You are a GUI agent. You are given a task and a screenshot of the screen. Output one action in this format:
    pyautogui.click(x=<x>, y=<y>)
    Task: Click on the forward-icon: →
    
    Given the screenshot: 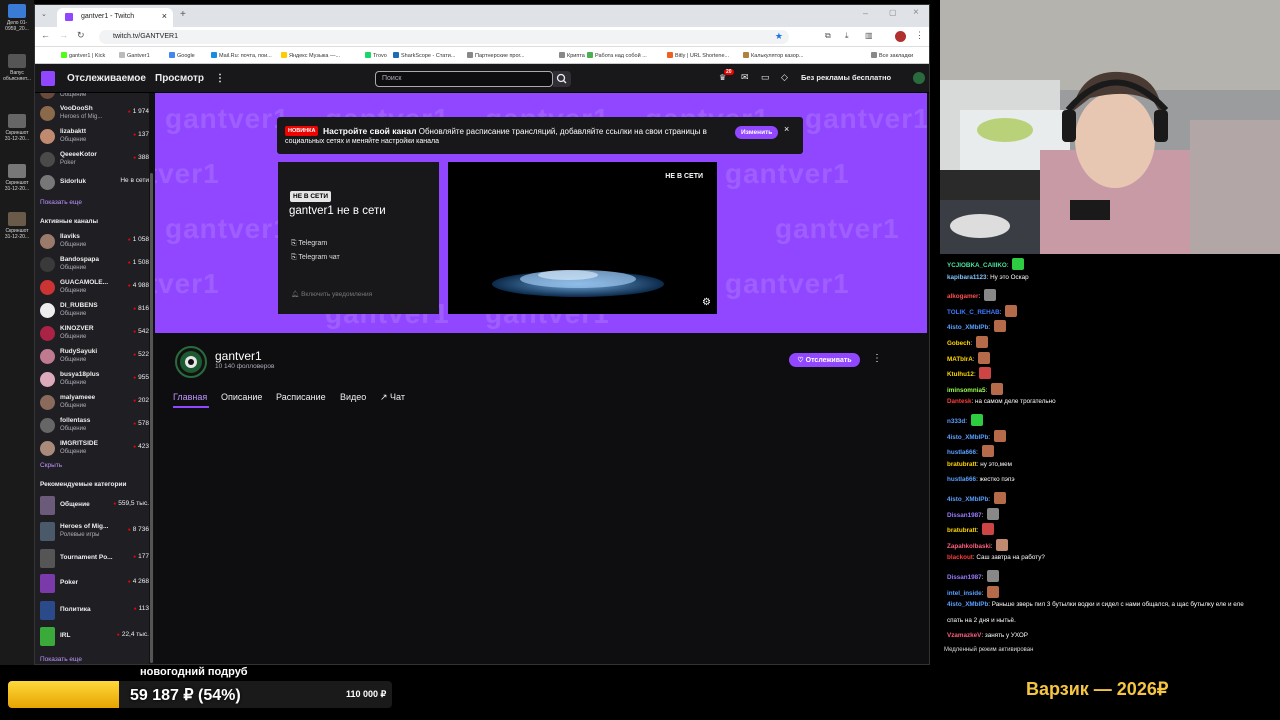 What is the action you would take?
    pyautogui.click(x=63, y=35)
    